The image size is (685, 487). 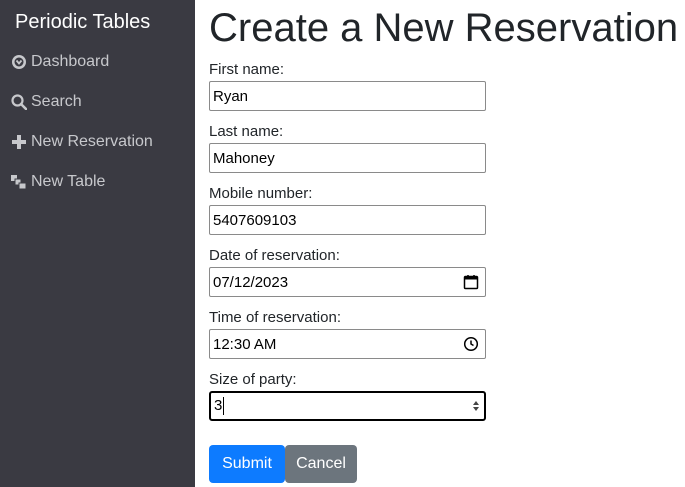 I want to click on text-caret, so click(x=224, y=406).